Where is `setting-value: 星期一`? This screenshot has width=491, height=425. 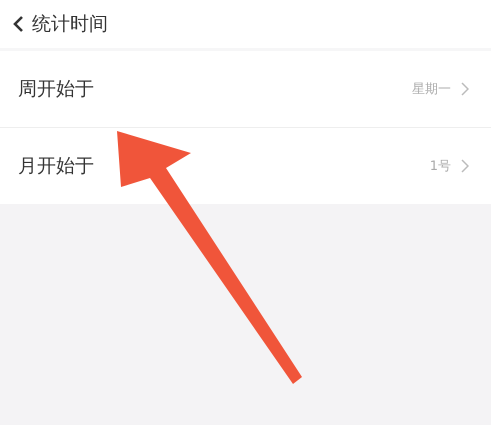 setting-value: 星期一 is located at coordinates (431, 89).